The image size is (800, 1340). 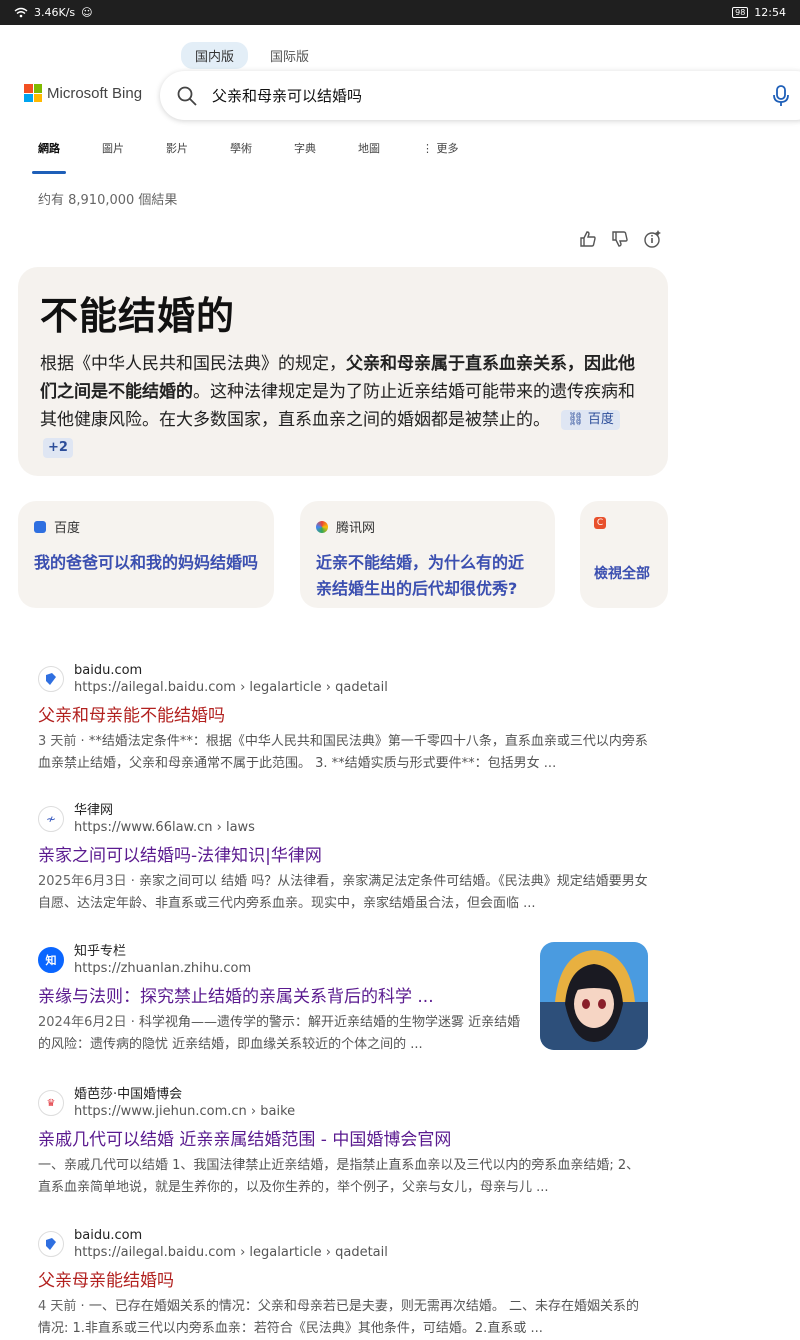 I want to click on tab-more-label: 更多, so click(x=447, y=148).